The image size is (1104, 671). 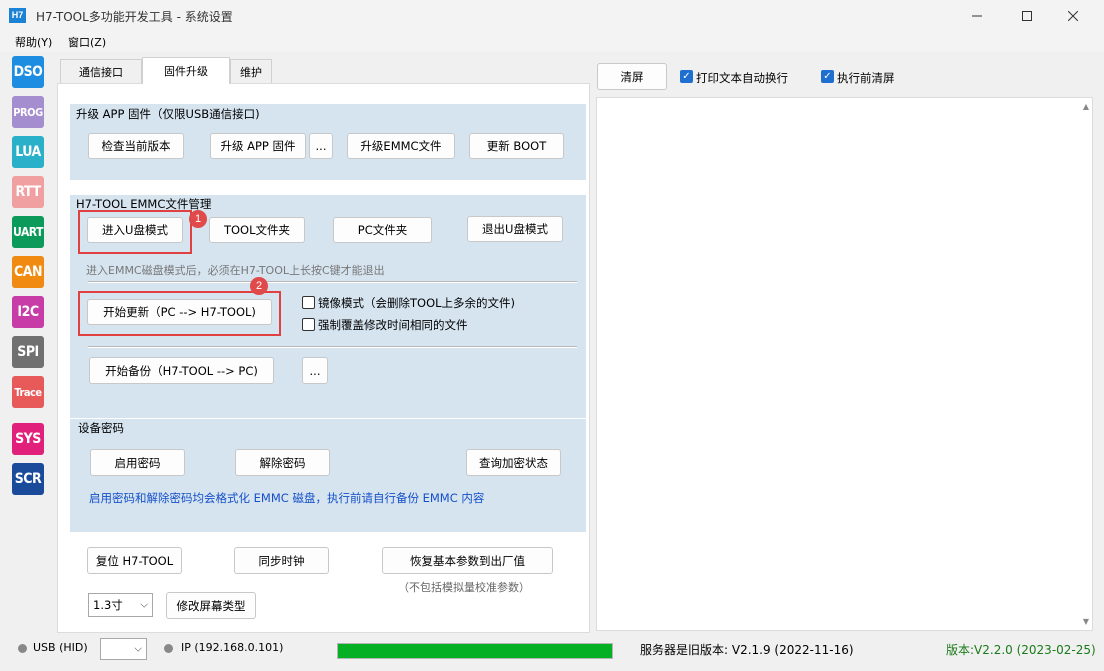 What do you see at coordinates (251, 71) in the screenshot?
I see `tab-maintenance: 维护` at bounding box center [251, 71].